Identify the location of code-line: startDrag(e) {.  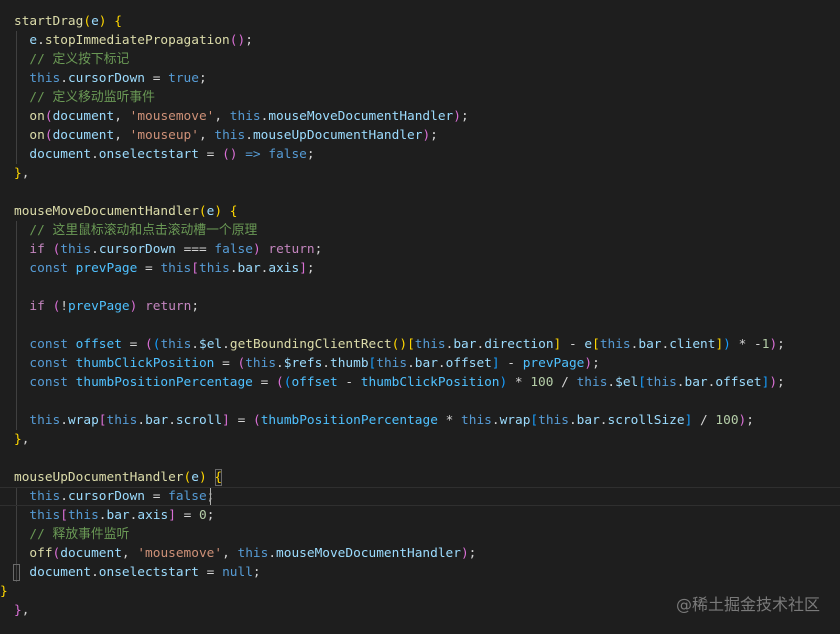
(68, 21).